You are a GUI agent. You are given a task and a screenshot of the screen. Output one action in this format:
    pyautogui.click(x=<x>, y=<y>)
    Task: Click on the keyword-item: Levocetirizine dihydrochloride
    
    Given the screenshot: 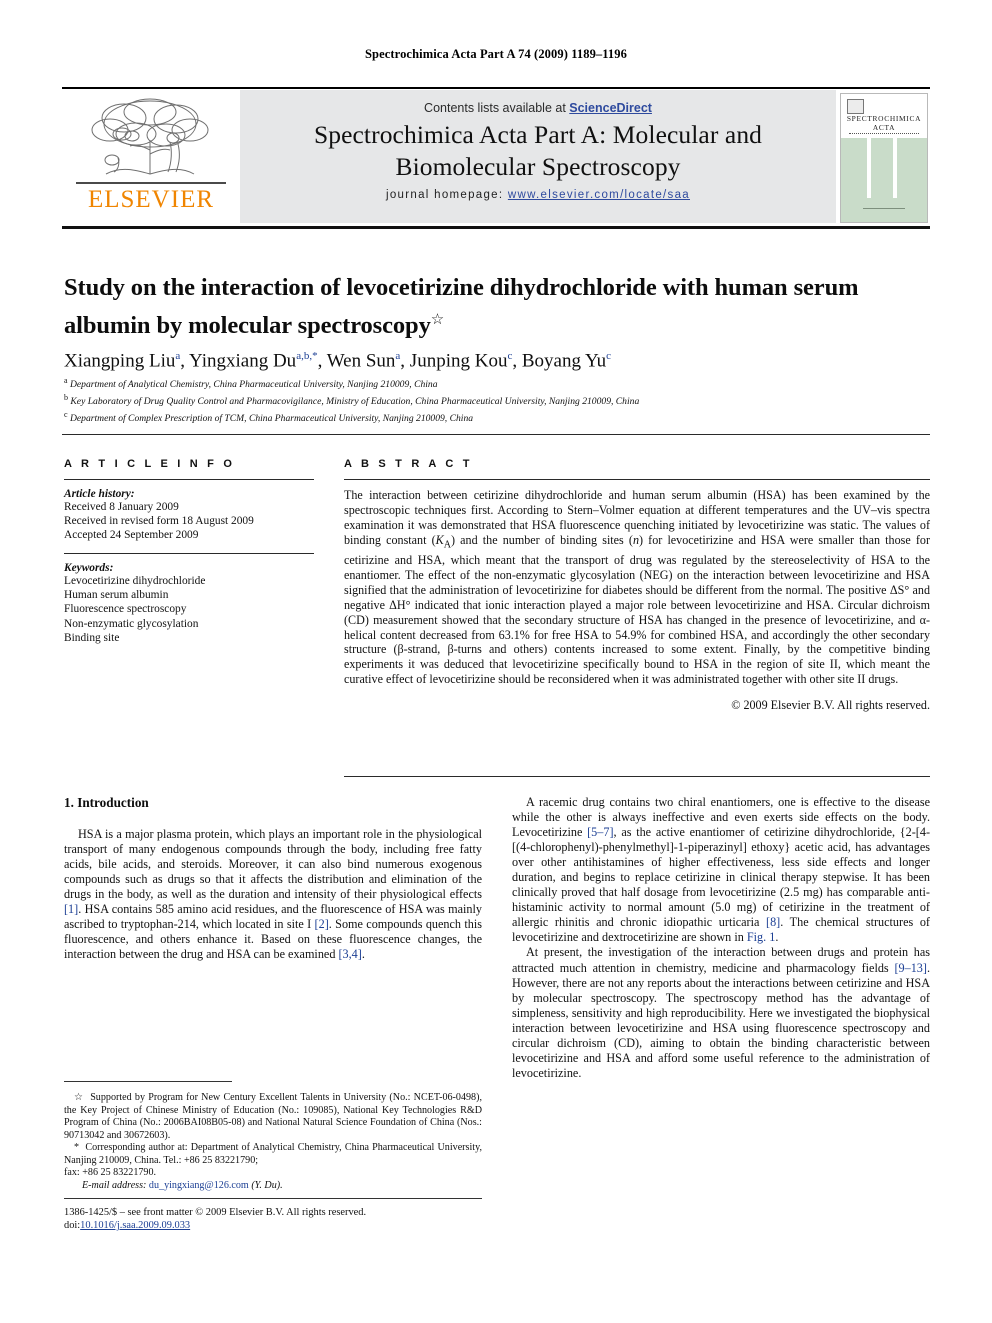 What is the action you would take?
    pyautogui.click(x=135, y=580)
    